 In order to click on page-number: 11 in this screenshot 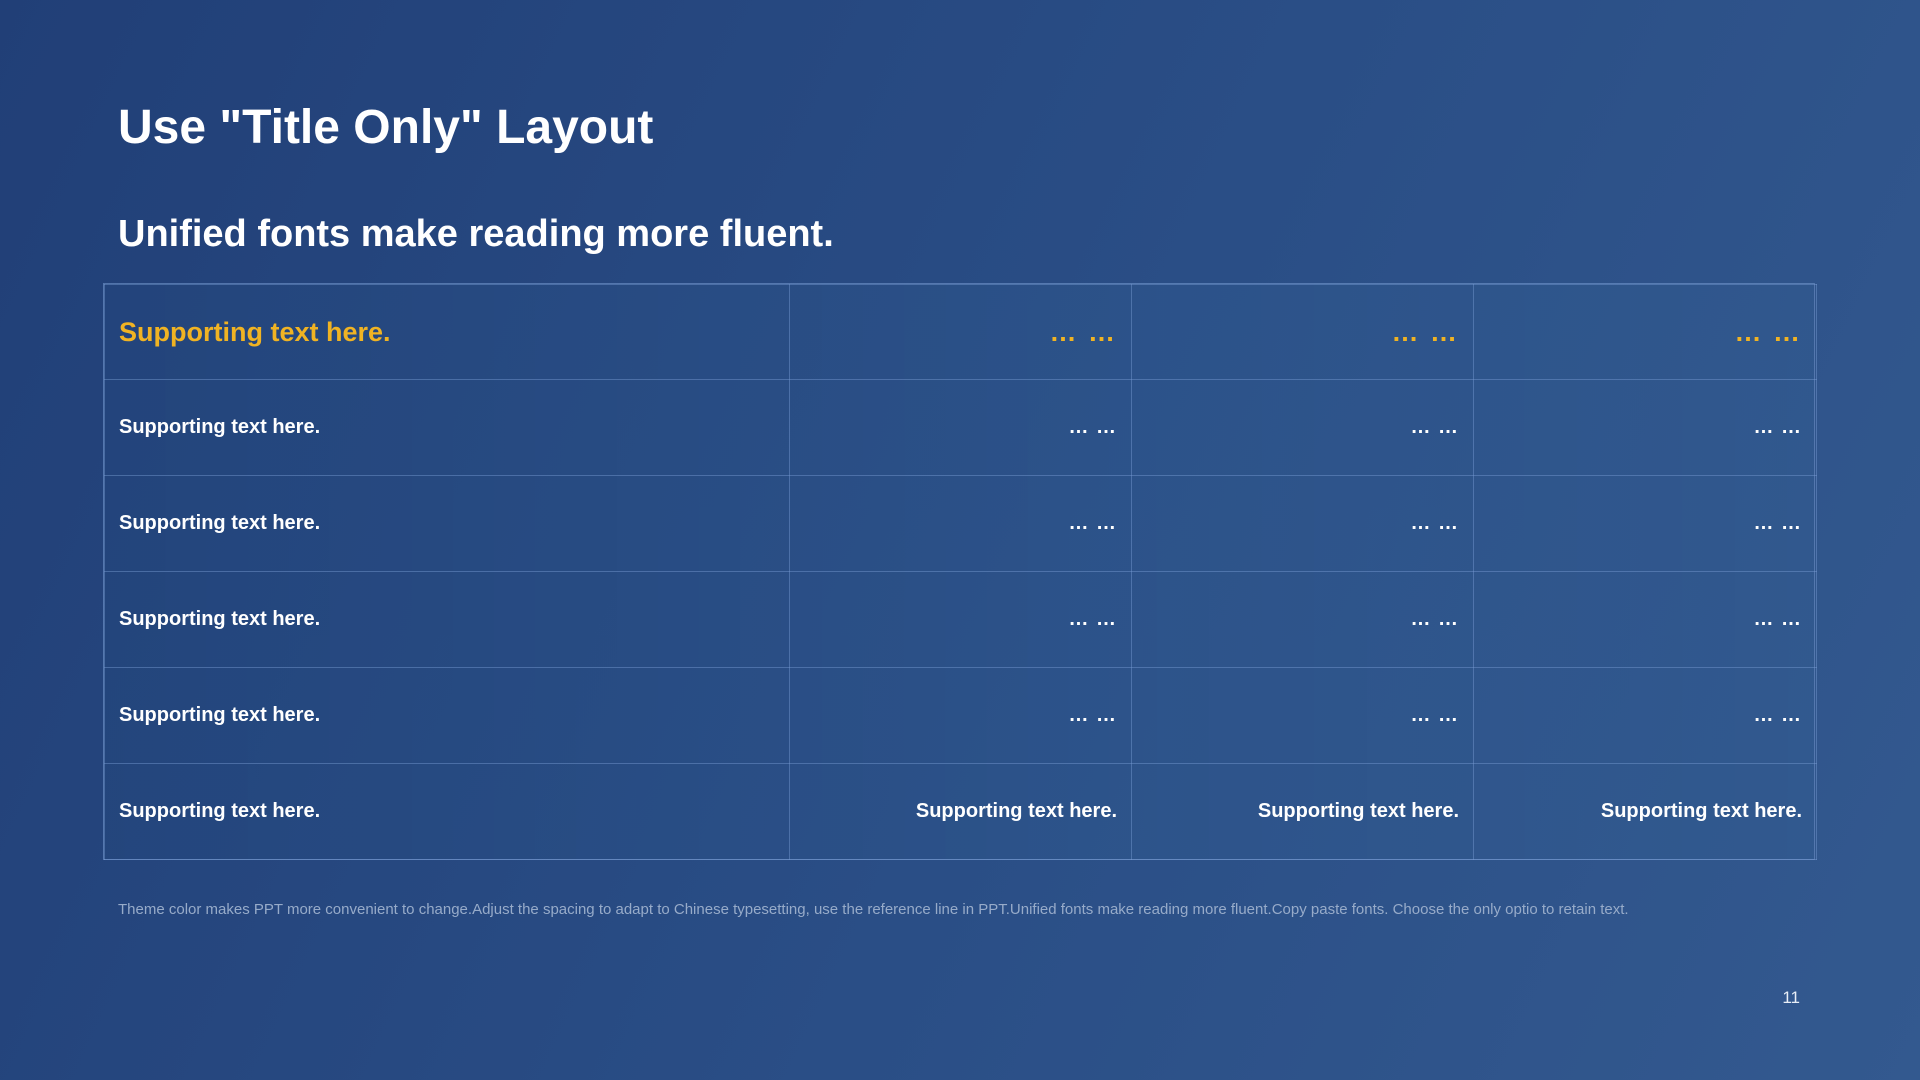, I will do `click(1791, 997)`.